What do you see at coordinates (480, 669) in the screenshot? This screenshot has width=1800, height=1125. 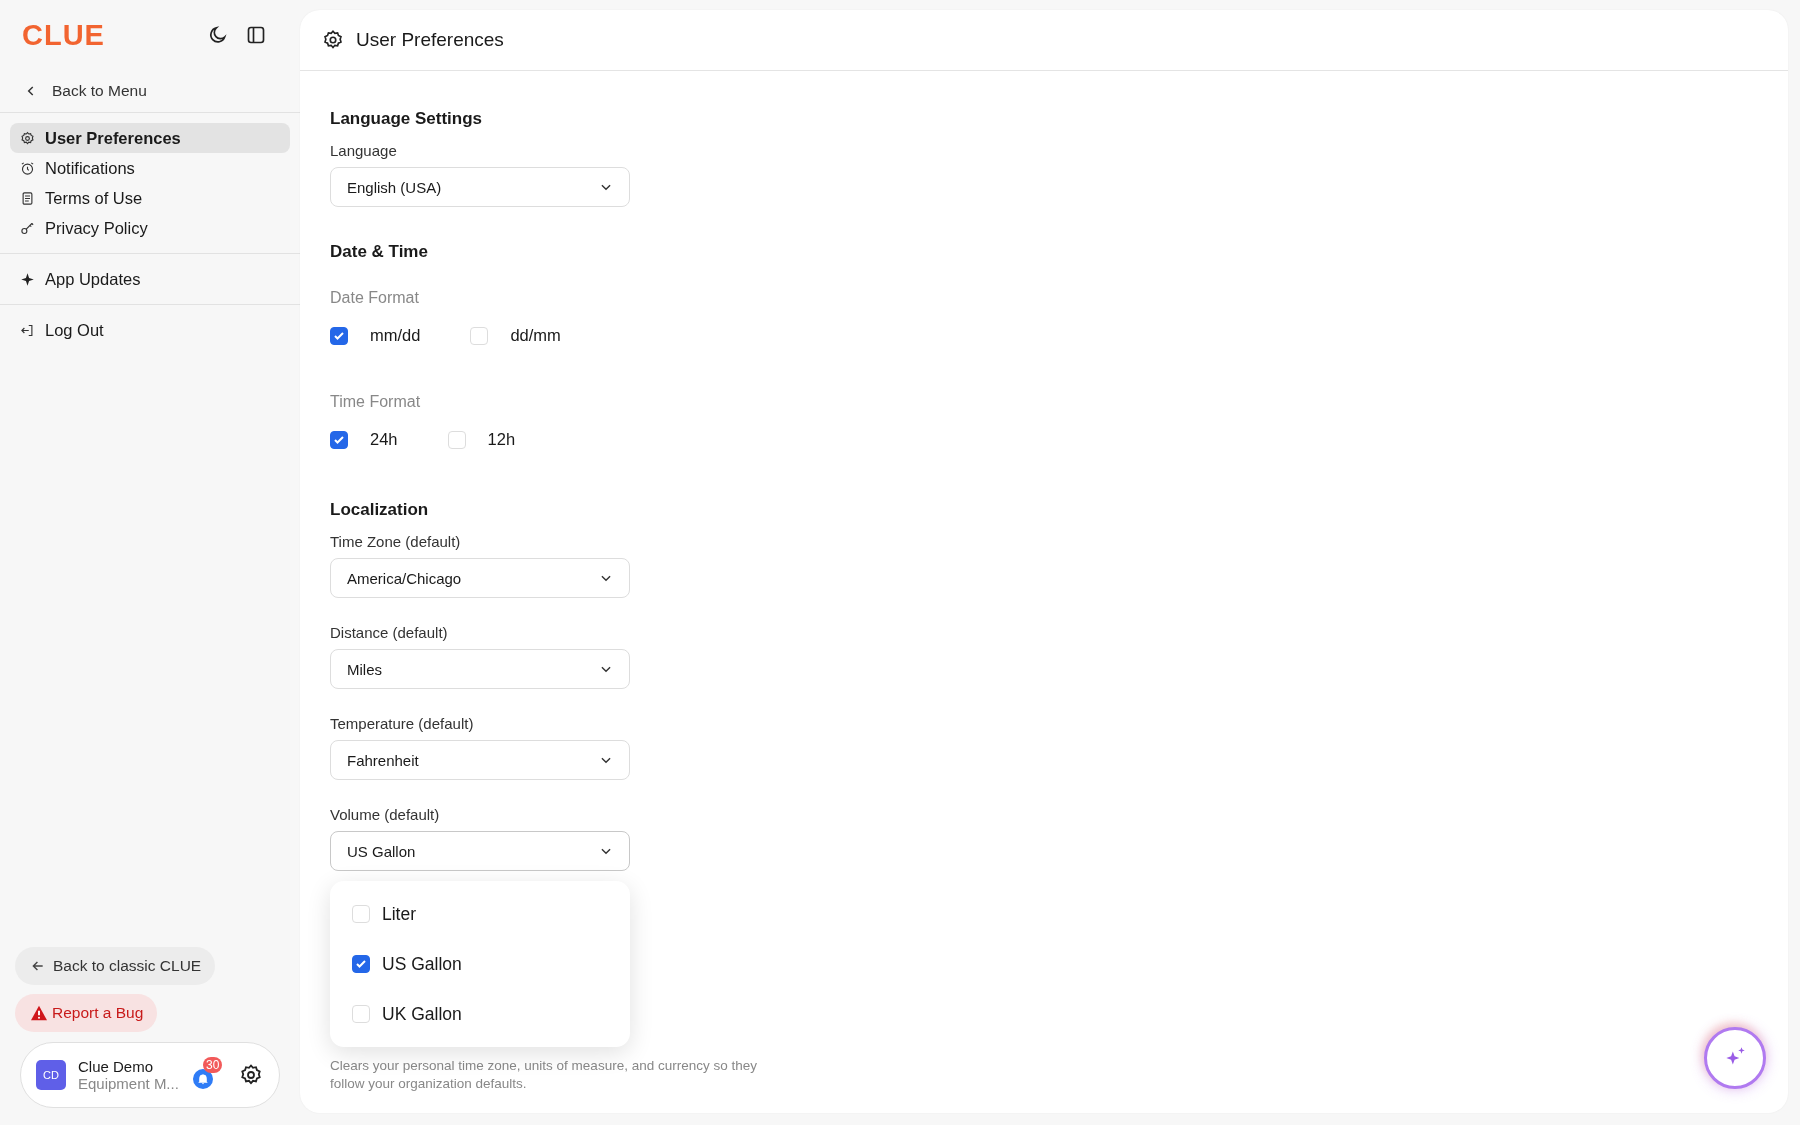 I see `select-field: Miles` at bounding box center [480, 669].